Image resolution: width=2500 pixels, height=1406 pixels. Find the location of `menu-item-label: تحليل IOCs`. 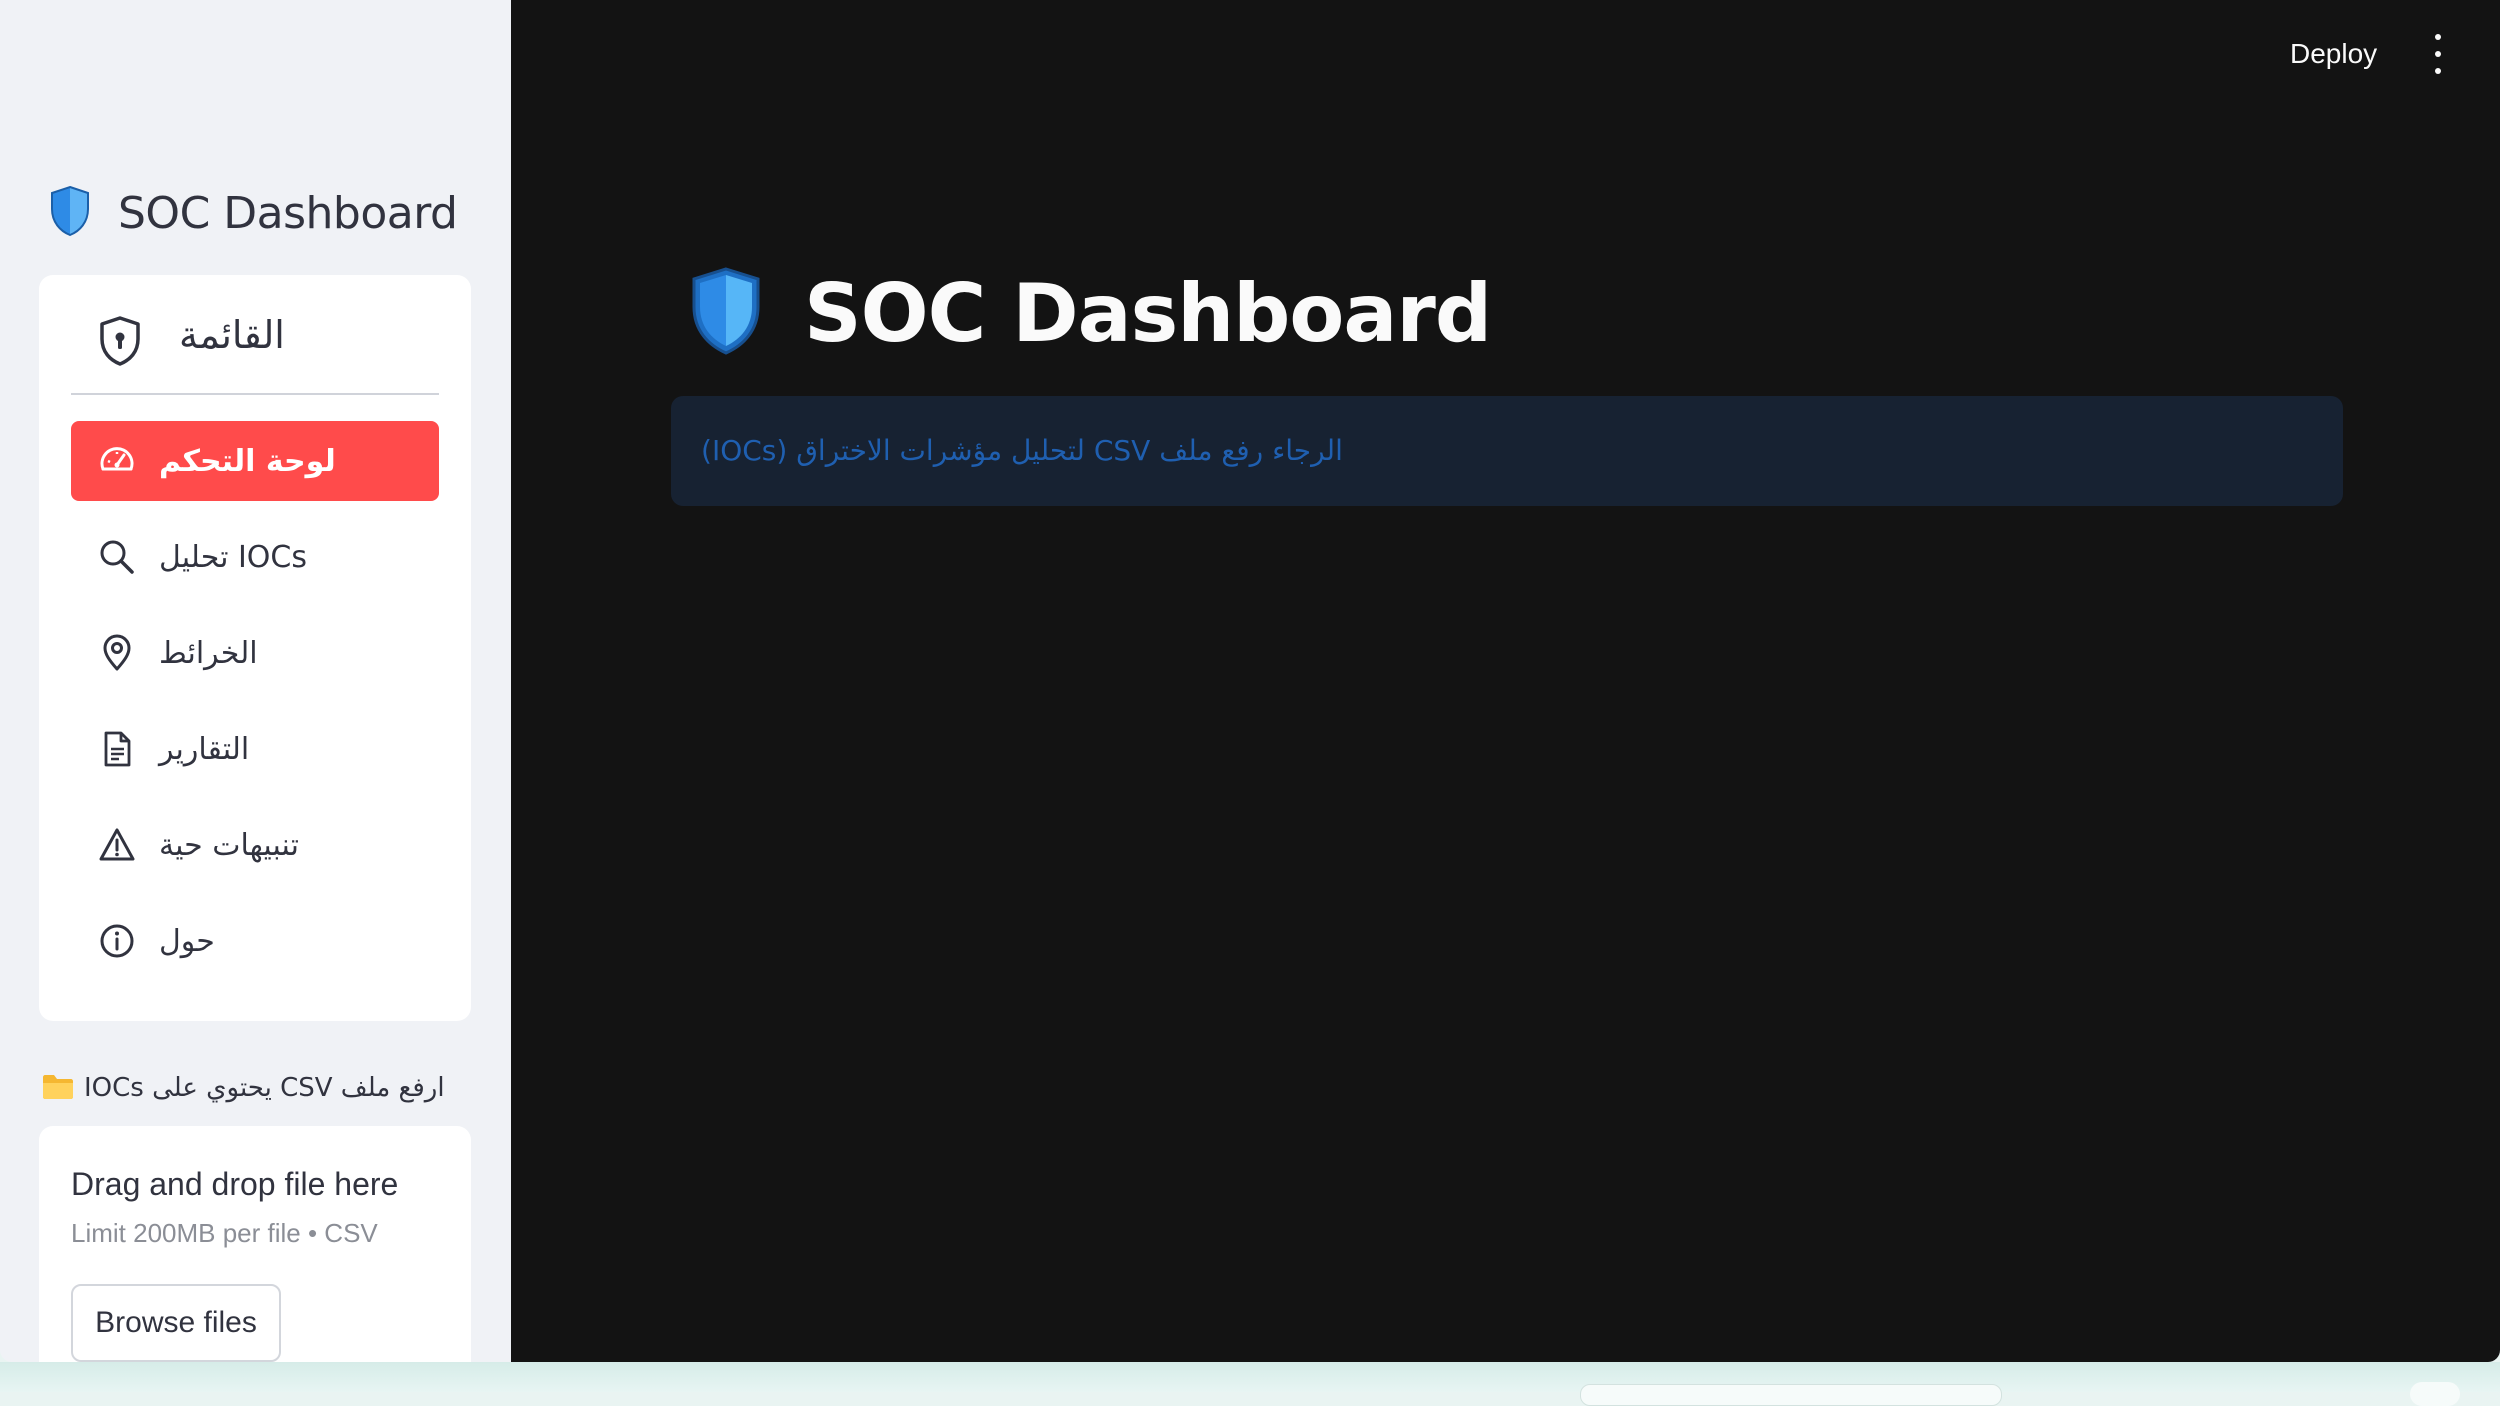

menu-item-label: تحليل IOCs is located at coordinates (233, 557).